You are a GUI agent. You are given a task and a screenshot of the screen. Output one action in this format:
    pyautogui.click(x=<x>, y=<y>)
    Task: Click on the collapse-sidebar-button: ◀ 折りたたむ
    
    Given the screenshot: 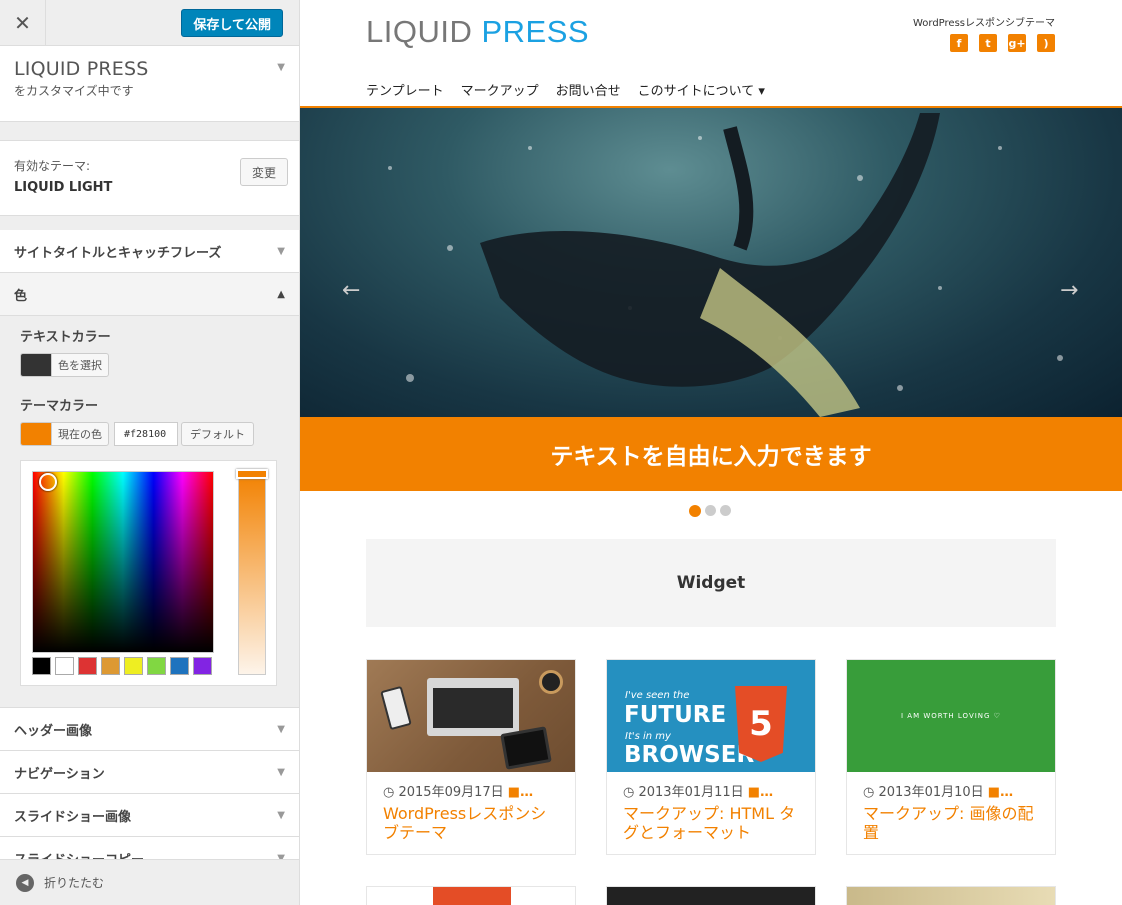 What is the action you would take?
    pyautogui.click(x=149, y=882)
    